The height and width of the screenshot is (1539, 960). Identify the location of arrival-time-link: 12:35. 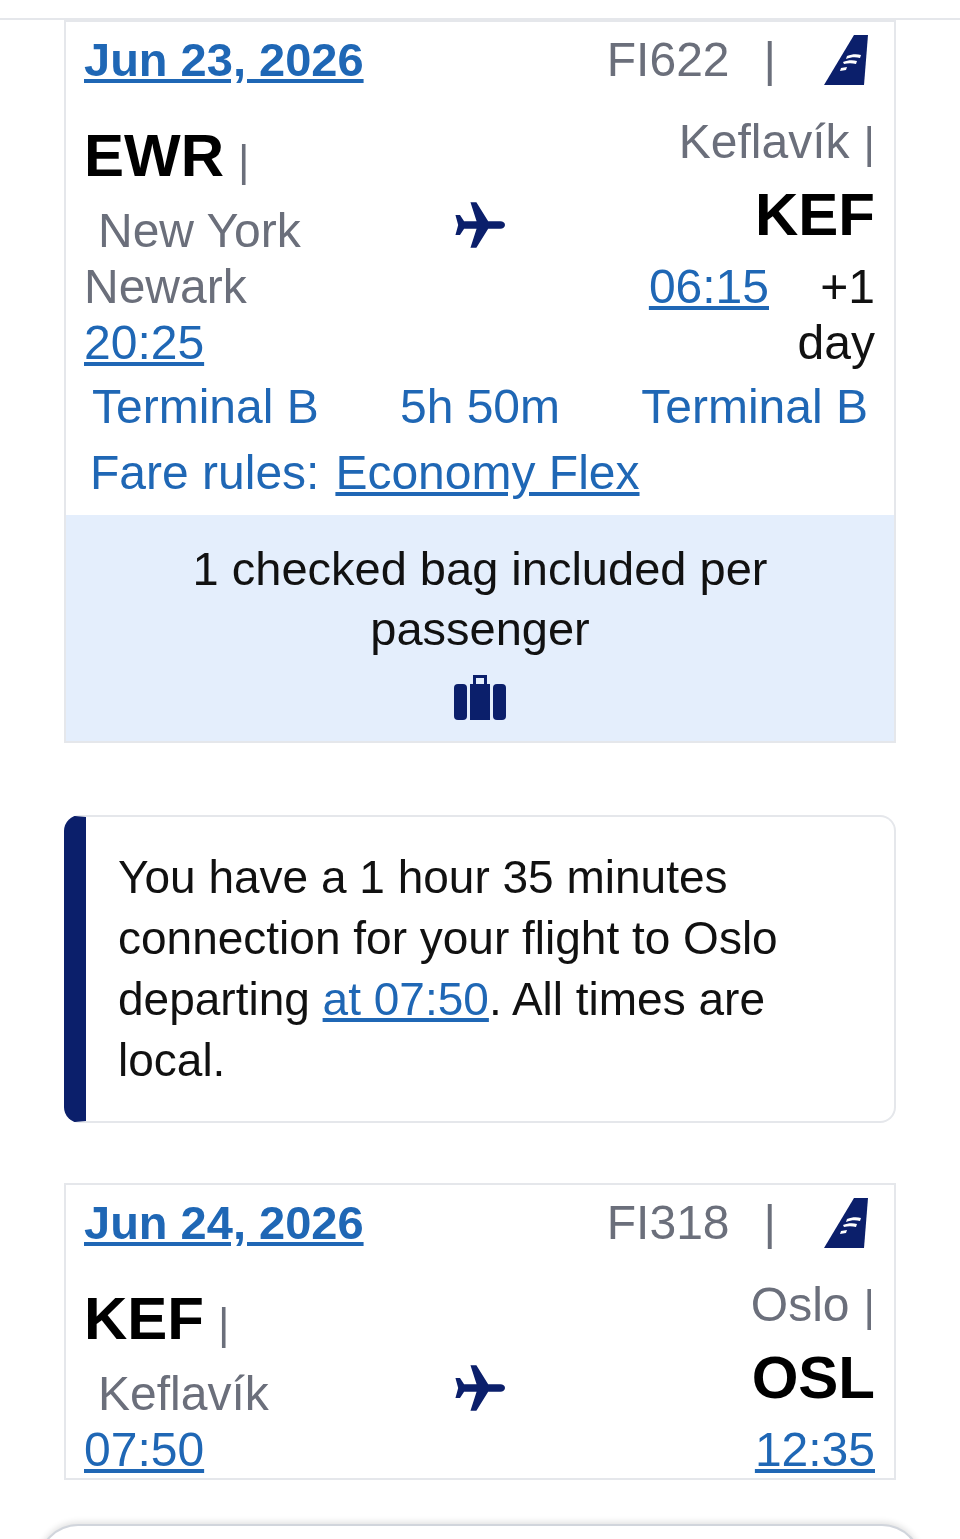
(814, 1449).